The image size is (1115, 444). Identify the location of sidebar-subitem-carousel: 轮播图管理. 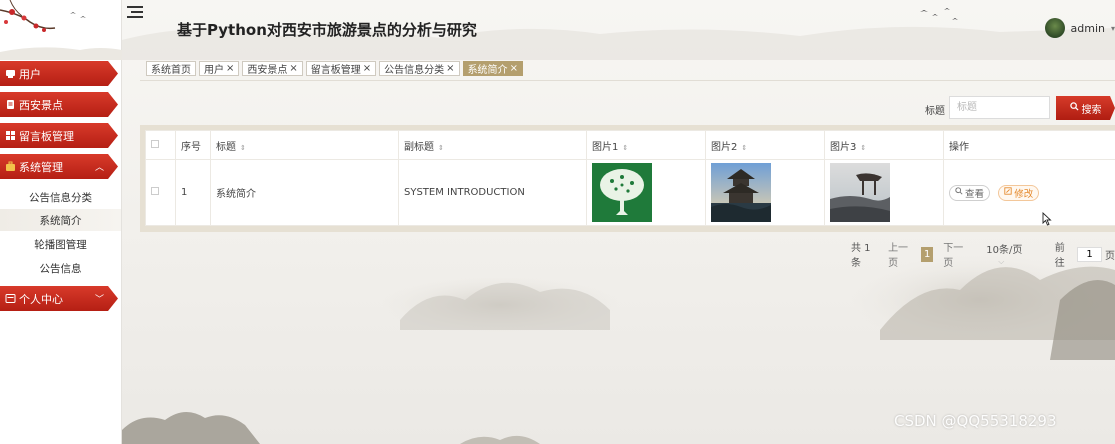
(60, 244).